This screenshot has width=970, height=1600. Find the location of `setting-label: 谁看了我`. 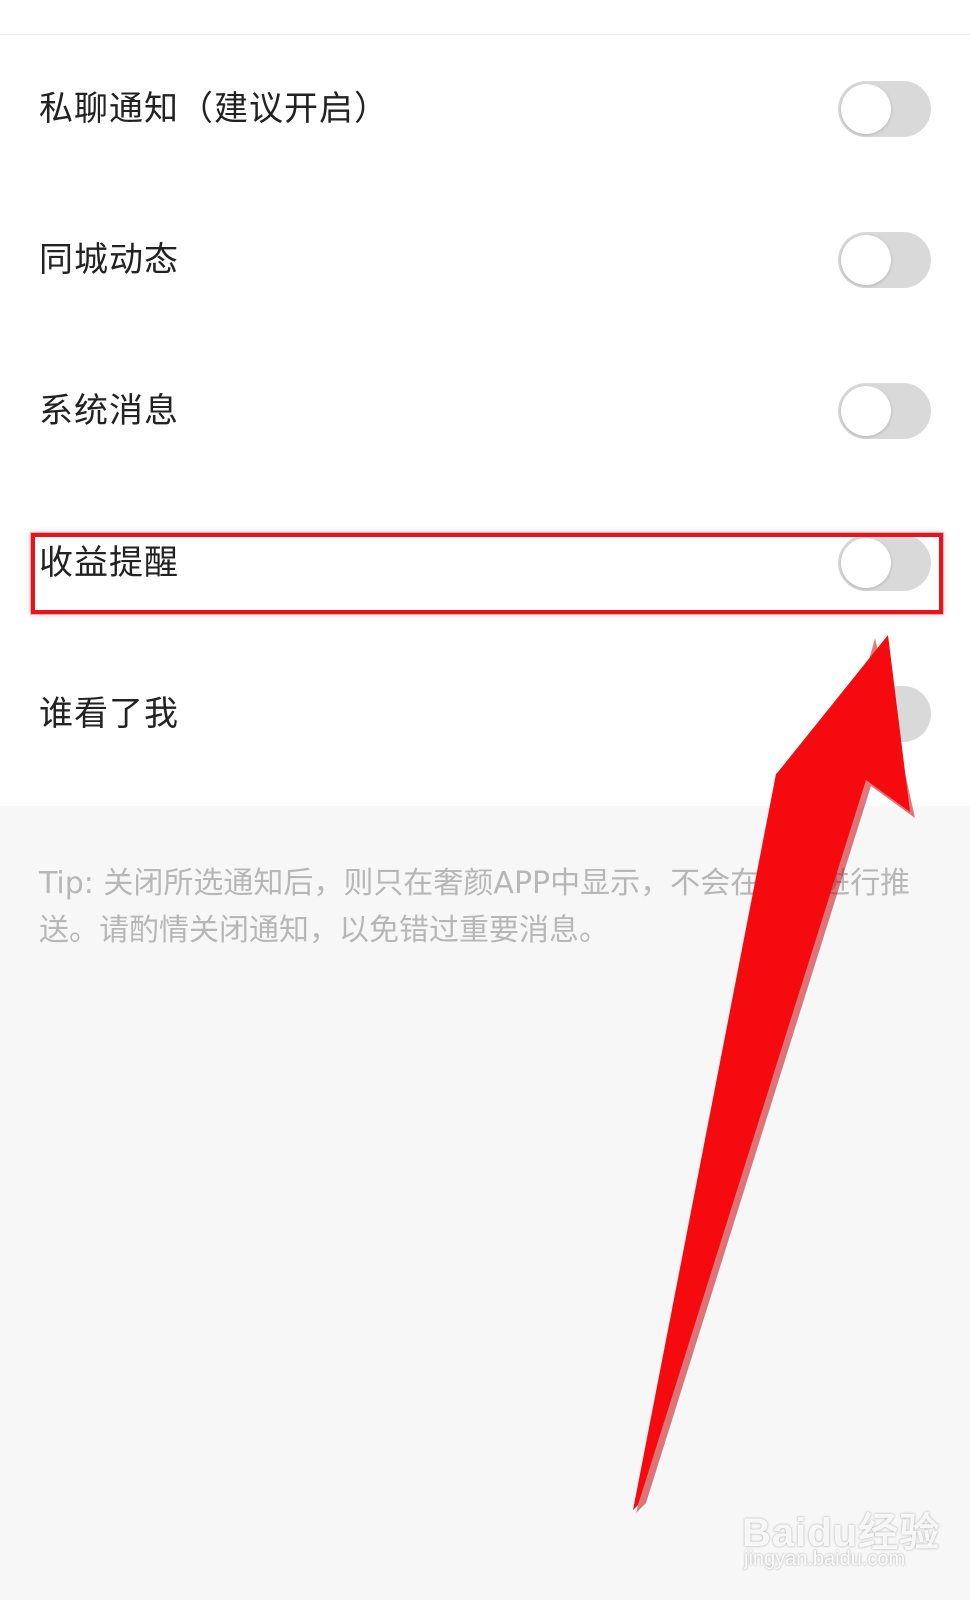

setting-label: 谁看了我 is located at coordinates (109, 714).